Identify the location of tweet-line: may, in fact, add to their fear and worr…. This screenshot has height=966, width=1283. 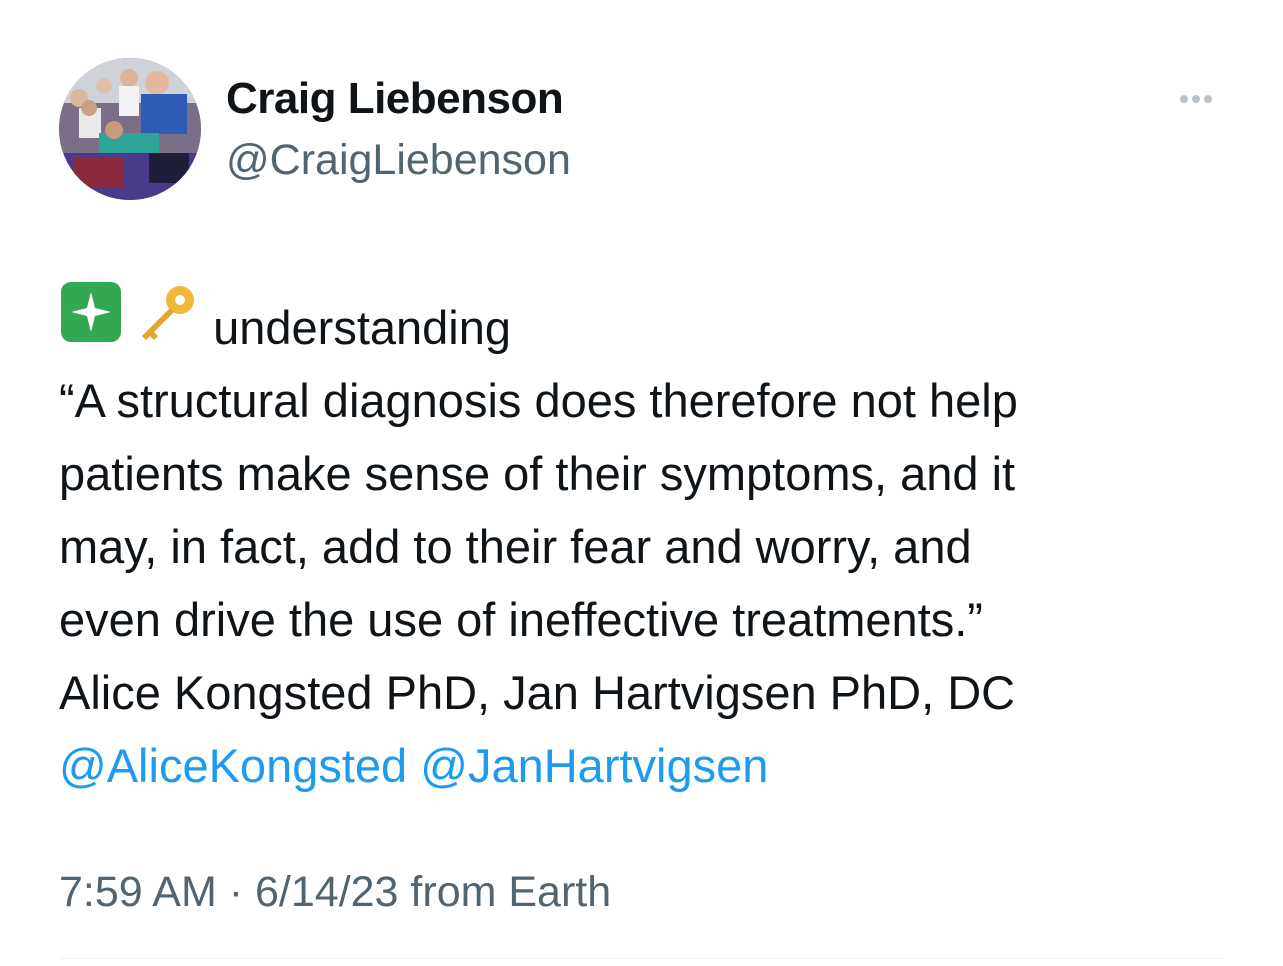
(515, 546).